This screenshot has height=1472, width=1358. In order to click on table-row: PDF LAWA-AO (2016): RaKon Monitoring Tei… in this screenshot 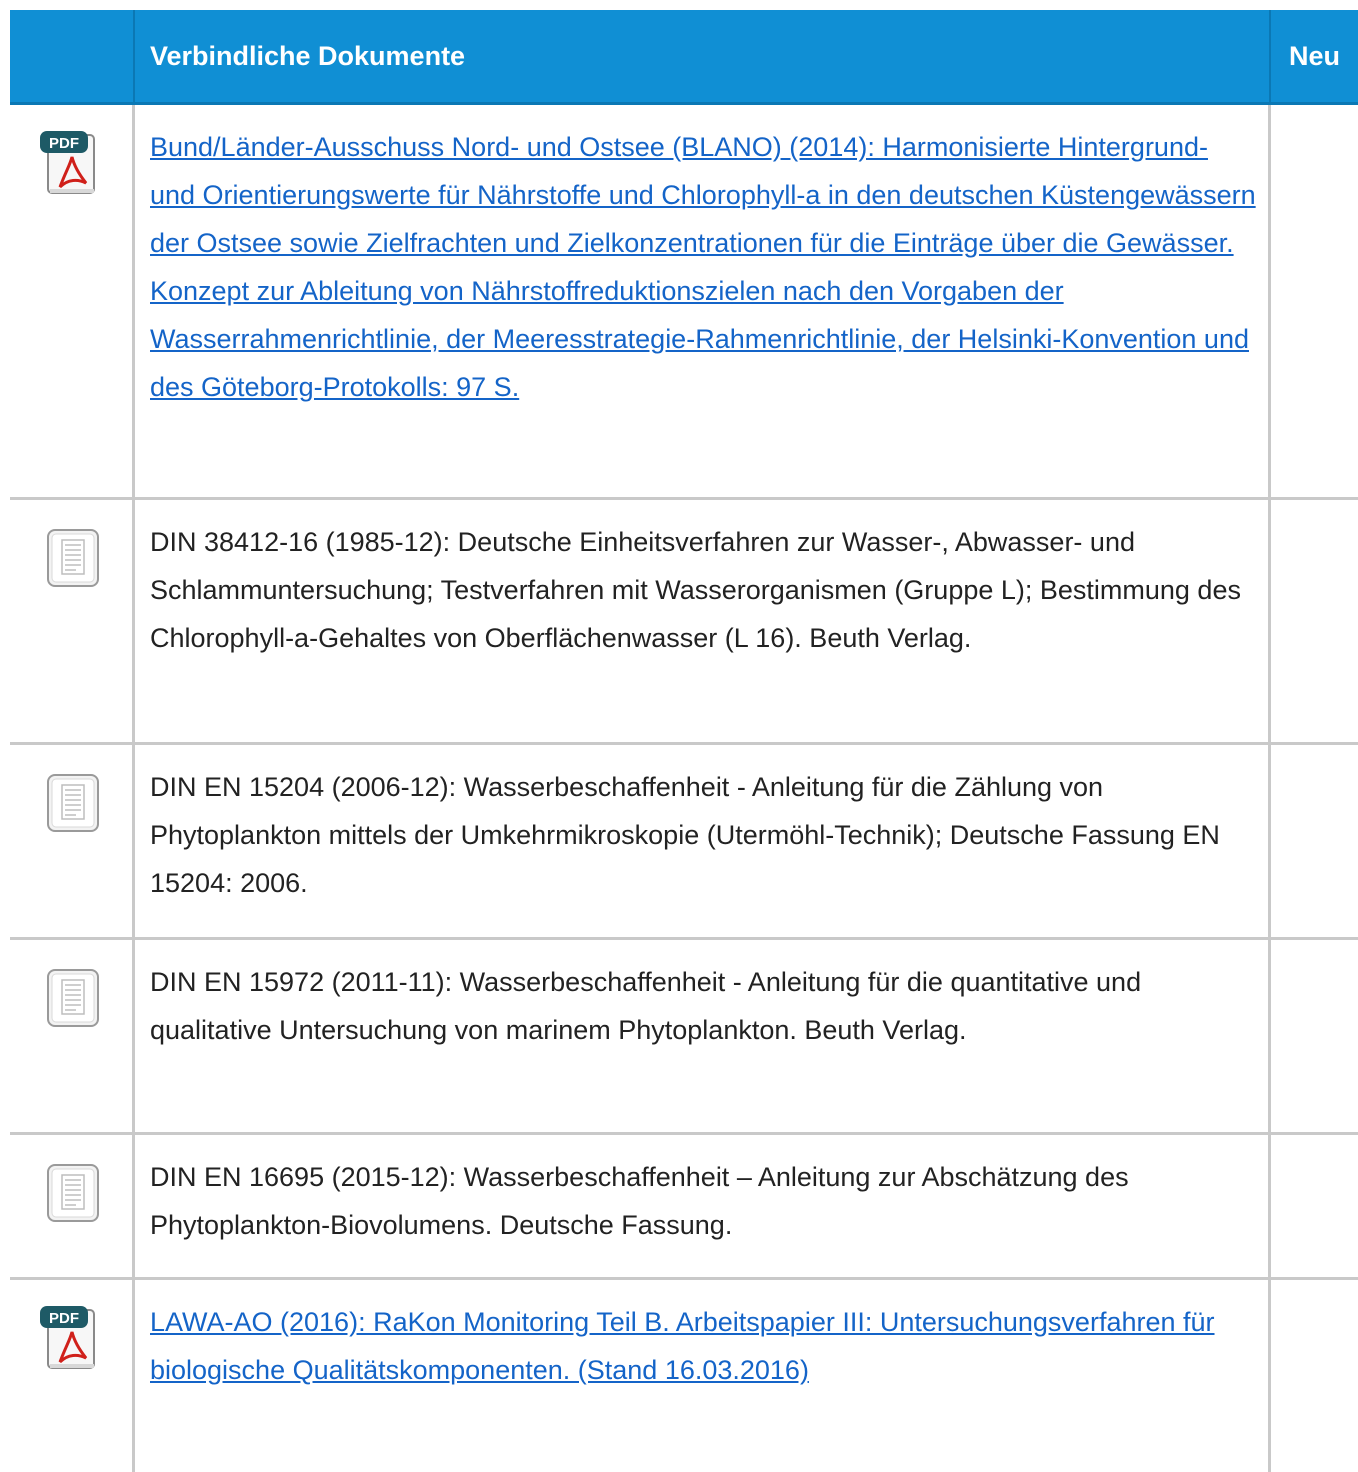, I will do `click(684, 1376)`.